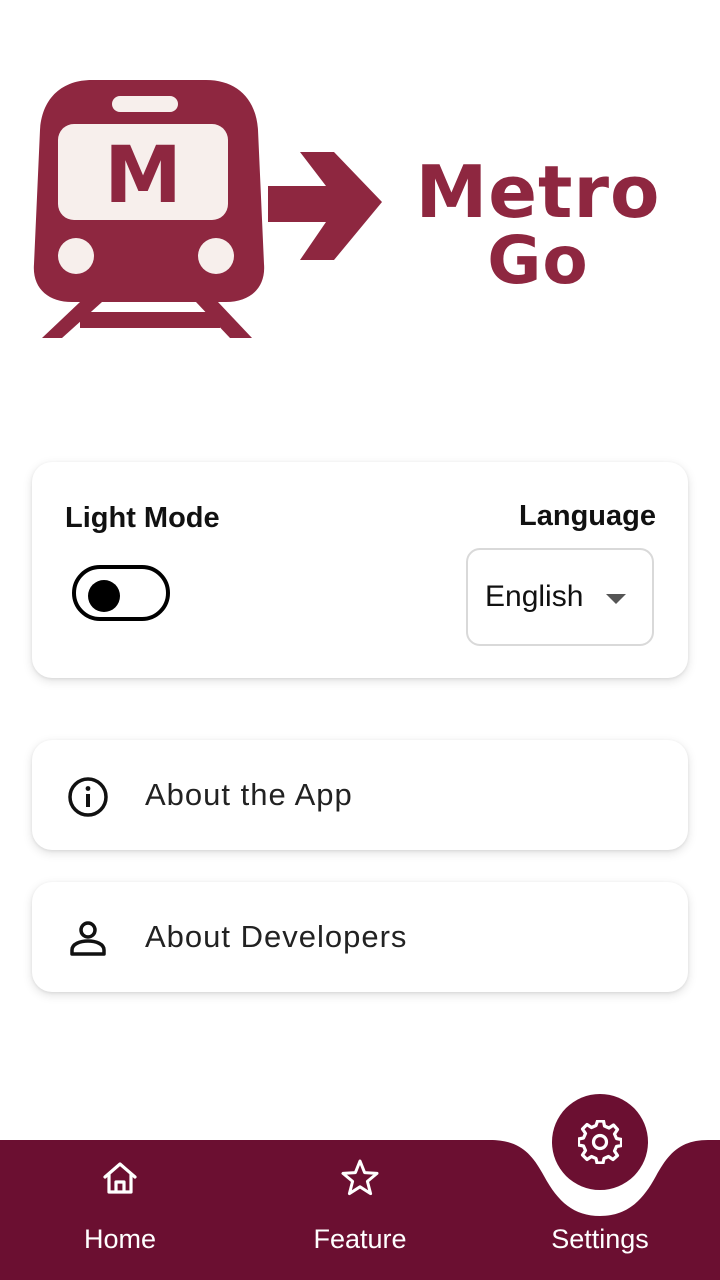  I want to click on settings-fab-button, so click(600, 1142).